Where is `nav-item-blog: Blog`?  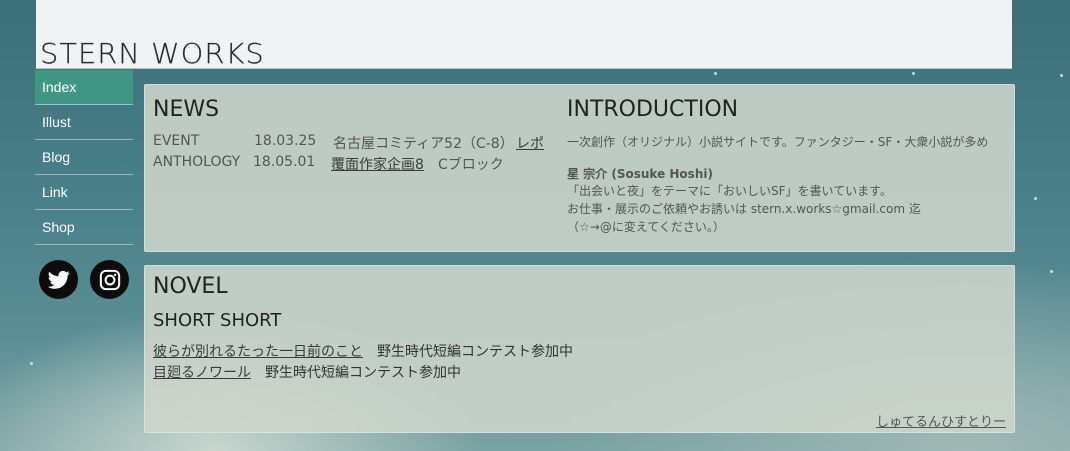 nav-item-blog: Blog is located at coordinates (84, 157).